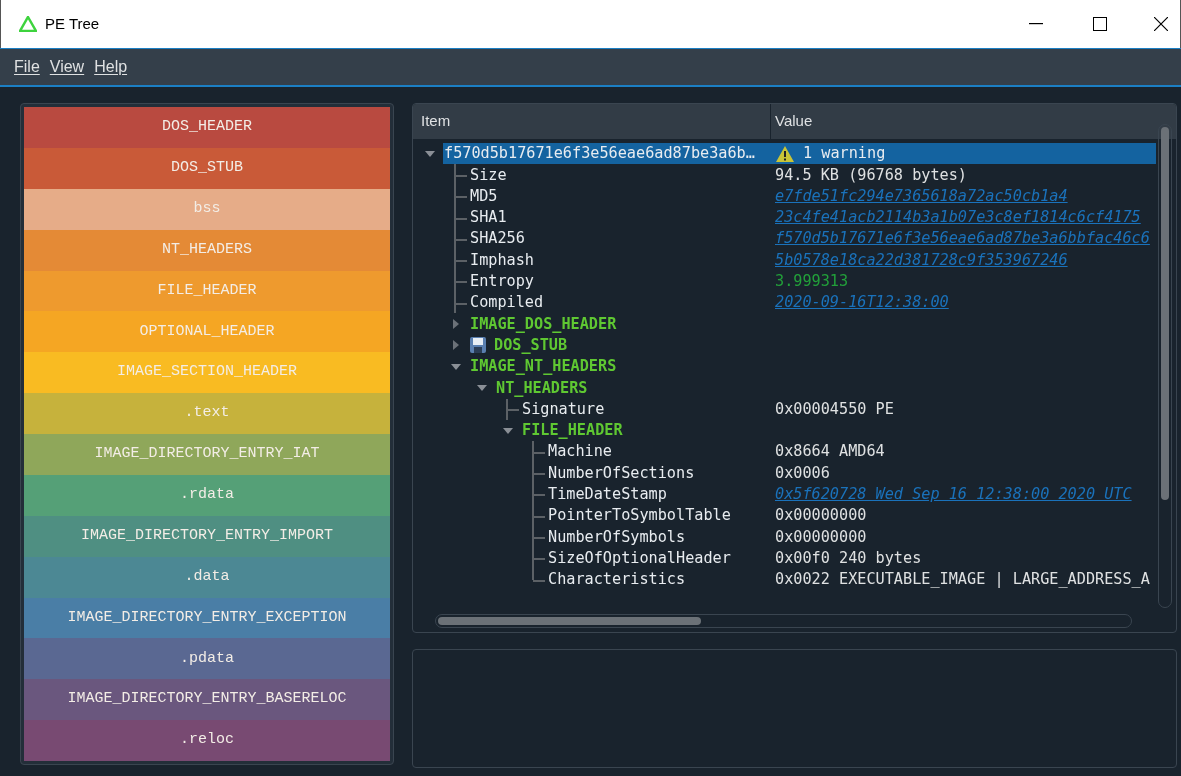  Describe the element at coordinates (646, 409) in the screenshot. I see `tree-item: Signature` at that location.